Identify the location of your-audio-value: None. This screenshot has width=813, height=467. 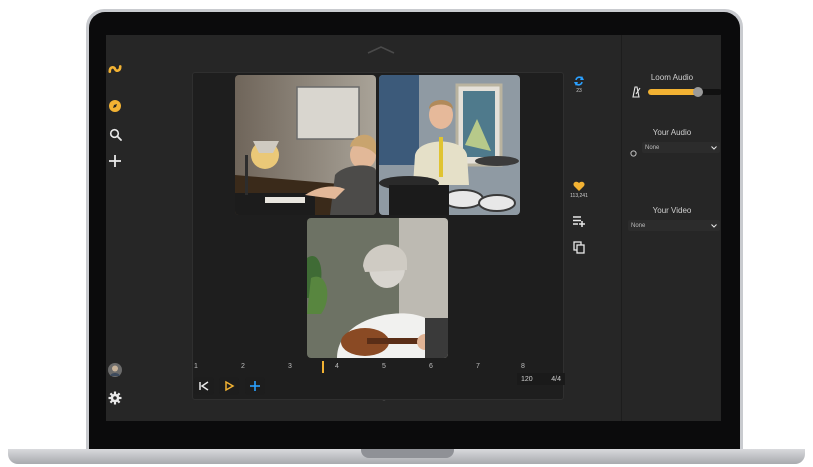
(652, 147).